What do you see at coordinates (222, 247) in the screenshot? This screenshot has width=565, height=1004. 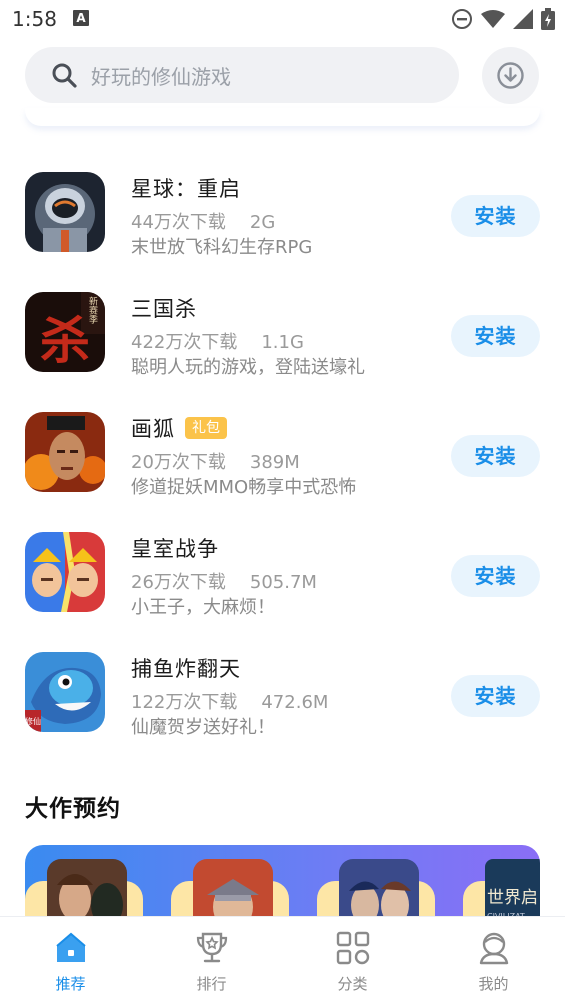 I see `app-description: 末世放飞科幻生存RPG` at bounding box center [222, 247].